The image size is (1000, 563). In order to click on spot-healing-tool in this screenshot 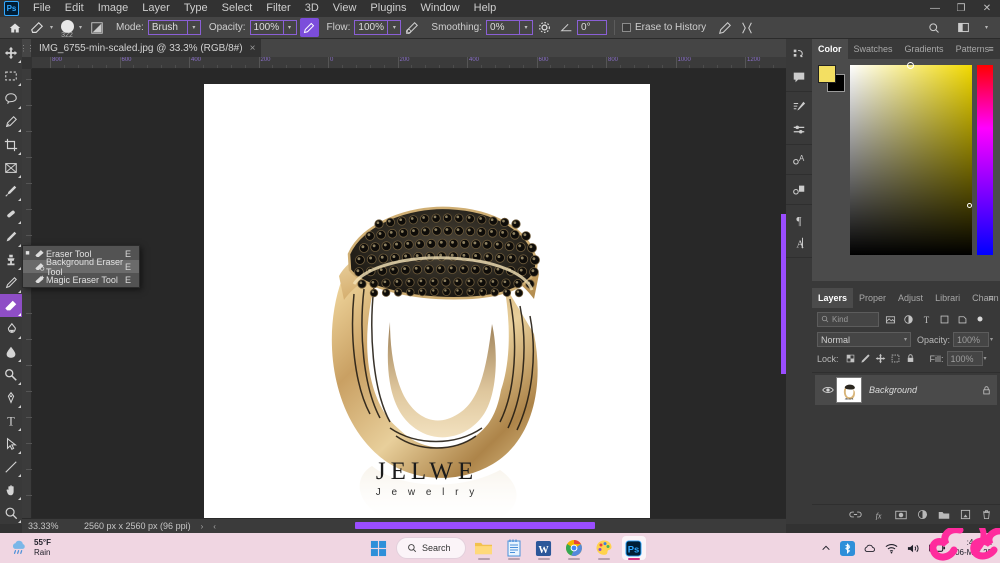, I will do `click(11, 213)`.